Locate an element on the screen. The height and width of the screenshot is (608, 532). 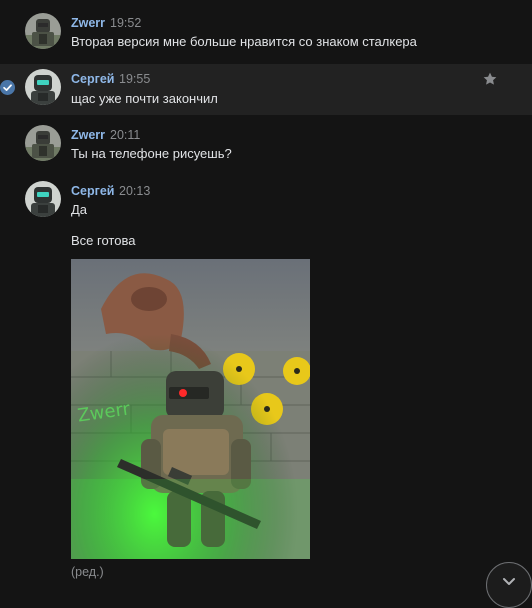
message-time: 19:52 is located at coordinates (126, 23).